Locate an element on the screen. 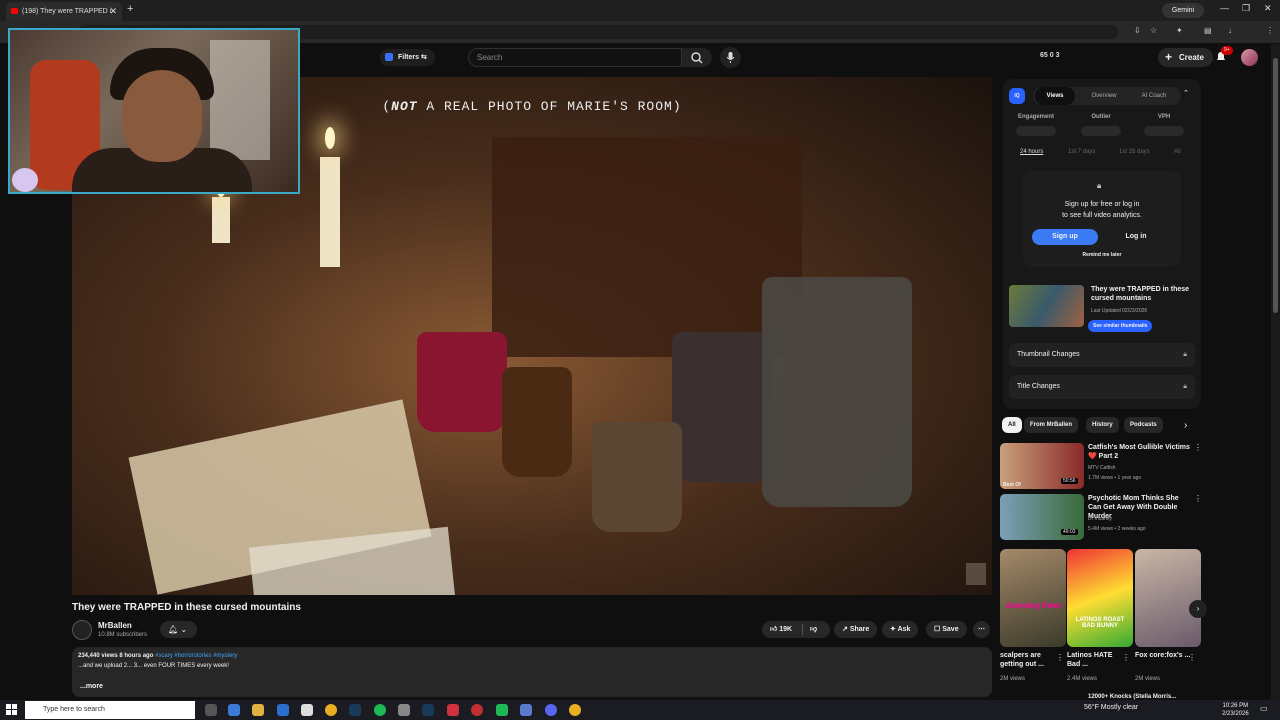 The height and width of the screenshot is (720, 1280). profile-avatar is located at coordinates (1249, 57).